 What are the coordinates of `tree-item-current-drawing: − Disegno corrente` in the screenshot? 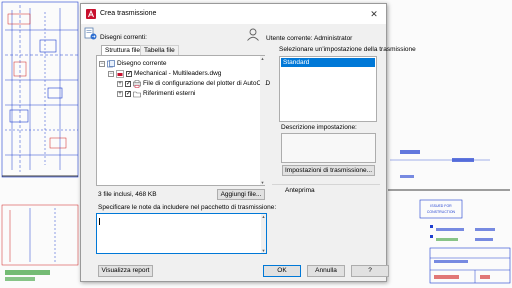 It's located at (133, 63).